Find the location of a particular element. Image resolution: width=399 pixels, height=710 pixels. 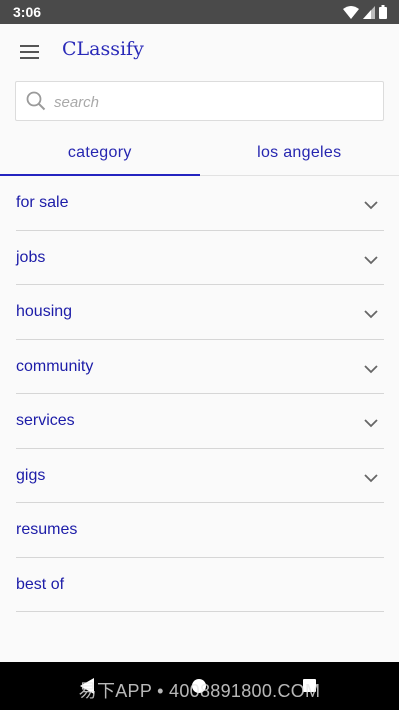

category-item-best-of: best of is located at coordinates (200, 585).